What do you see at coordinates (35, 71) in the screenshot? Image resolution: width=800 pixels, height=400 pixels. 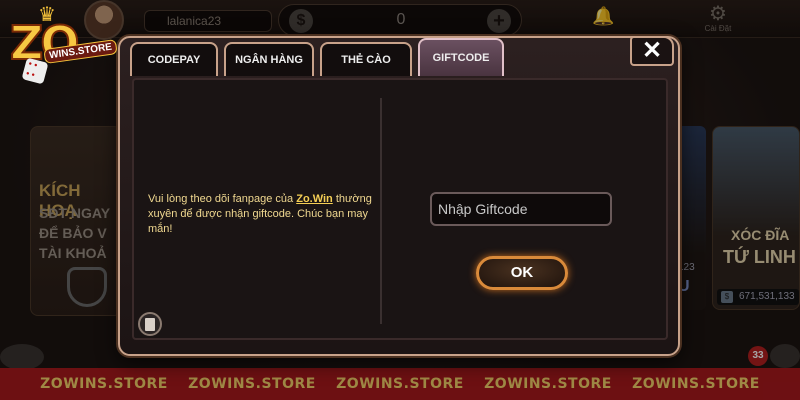 I see `dice-icon` at bounding box center [35, 71].